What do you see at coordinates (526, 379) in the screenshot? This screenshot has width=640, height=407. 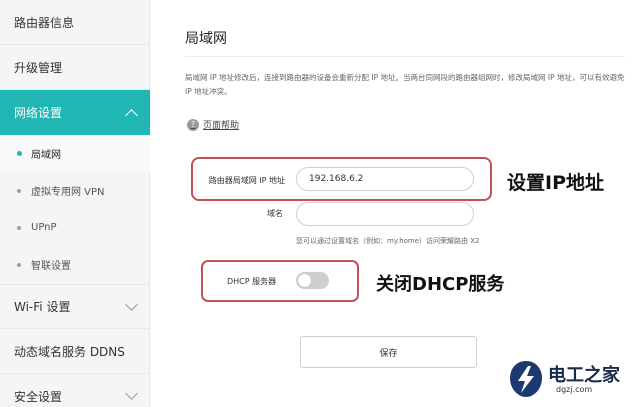 I see `lightning-bolt-icon` at bounding box center [526, 379].